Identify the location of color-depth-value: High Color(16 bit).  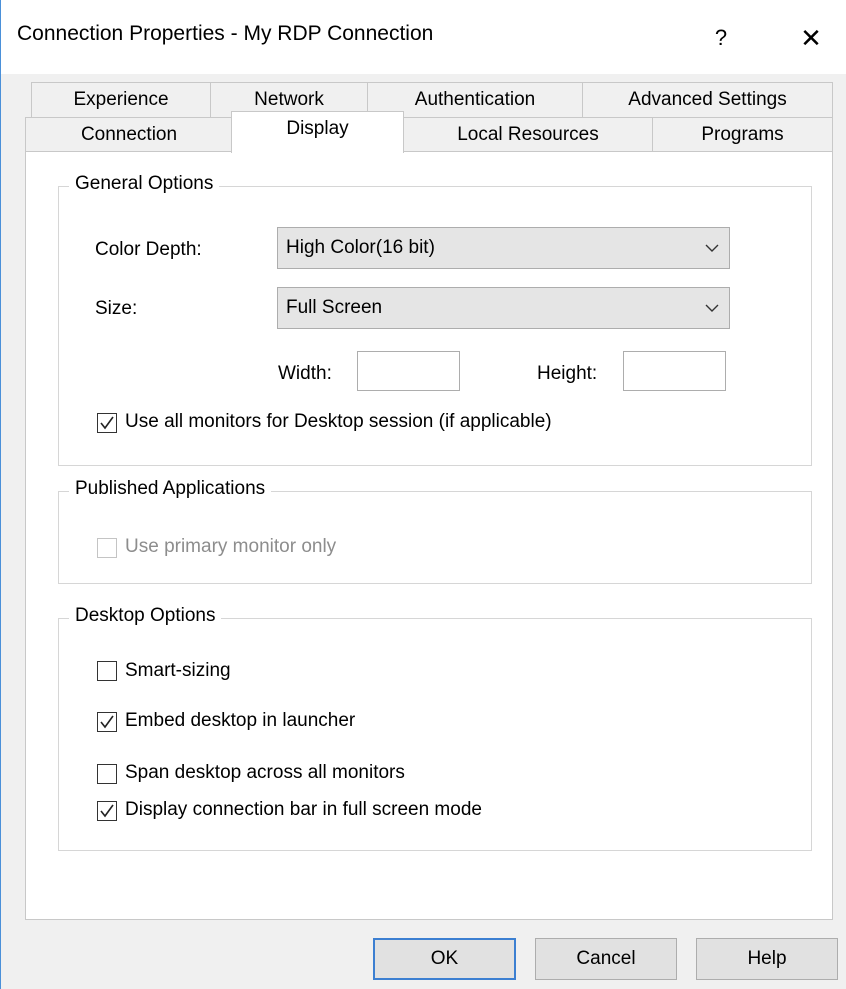
(360, 247).